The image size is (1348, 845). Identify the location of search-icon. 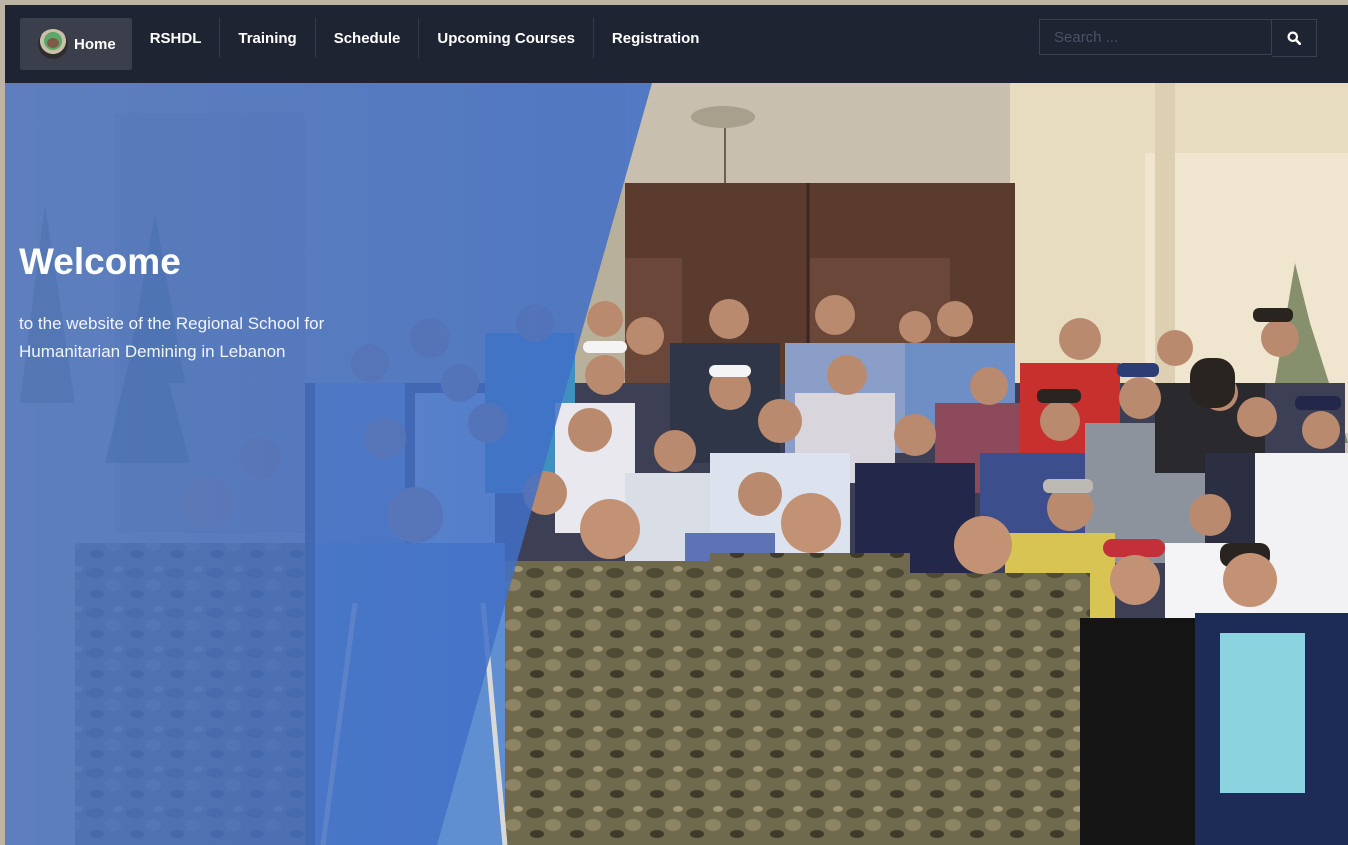
(1294, 38).